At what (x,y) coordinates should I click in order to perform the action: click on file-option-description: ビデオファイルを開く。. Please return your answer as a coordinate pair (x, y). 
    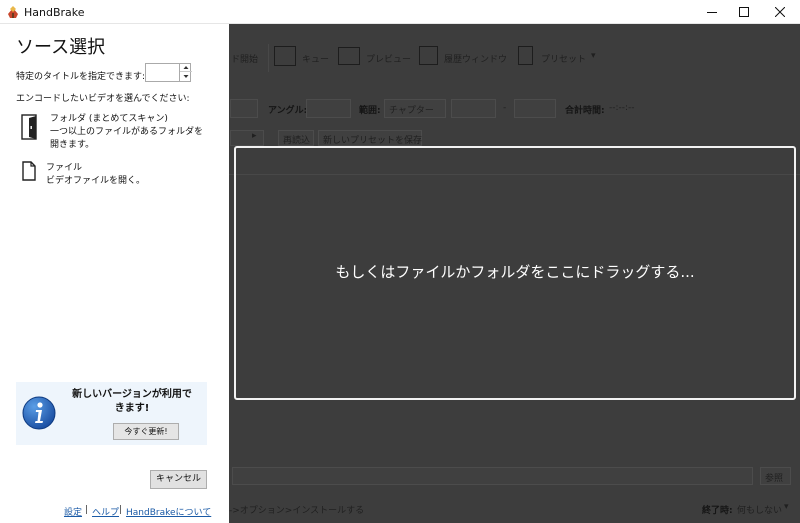
    Looking at the image, I should click on (96, 181).